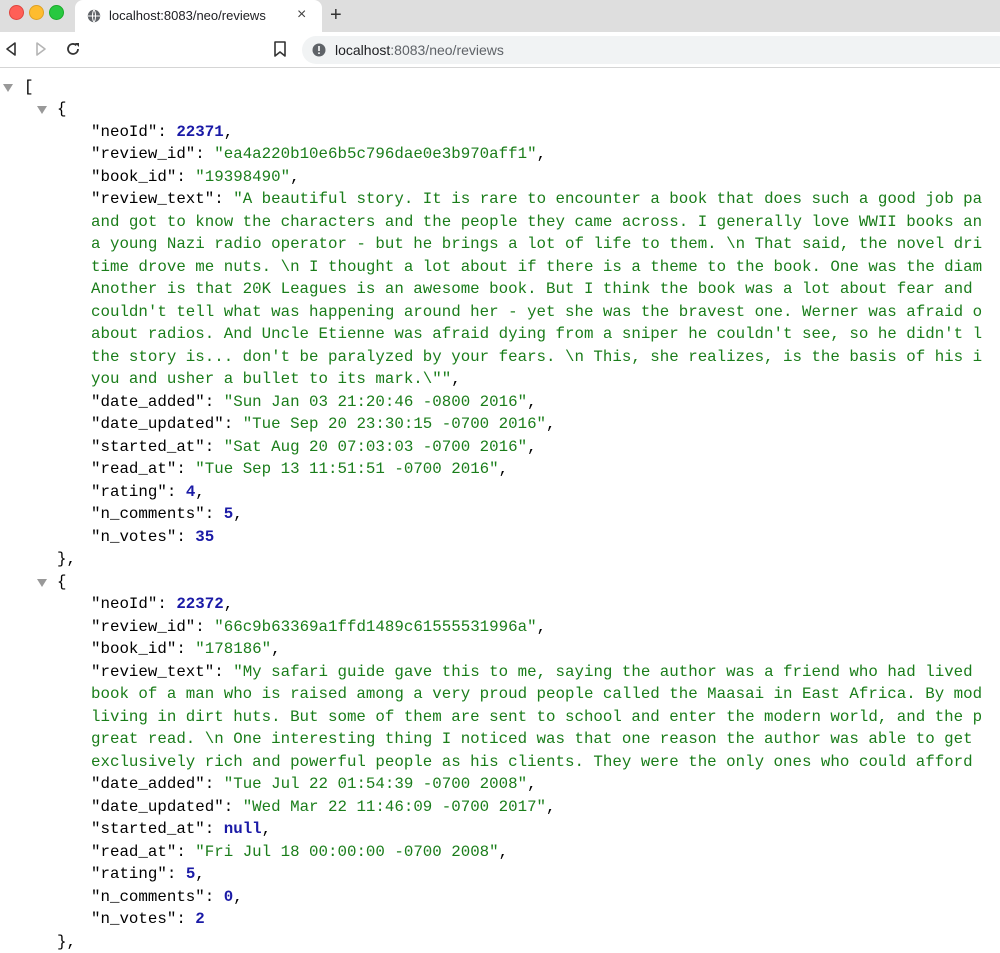 The width and height of the screenshot is (1000, 953). What do you see at coordinates (187, 15) in the screenshot?
I see `tab-title: localhost:8083/neo/reviews` at bounding box center [187, 15].